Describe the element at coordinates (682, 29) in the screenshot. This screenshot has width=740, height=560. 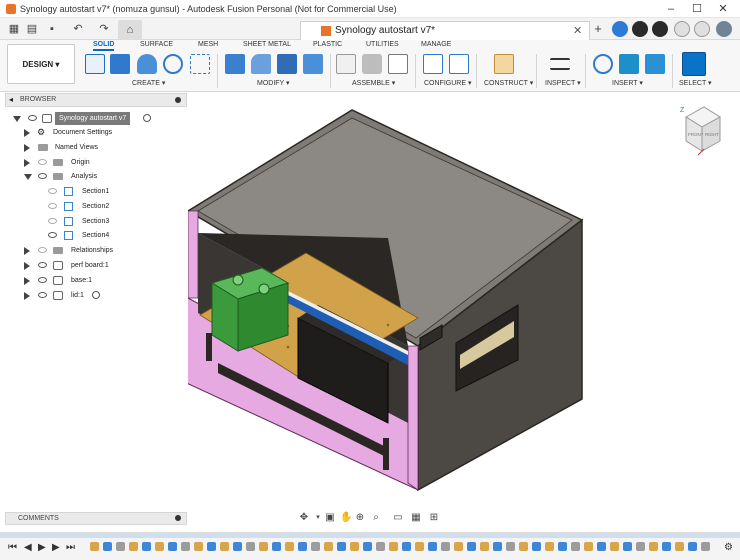
I see `notifications-bell-icon` at that location.